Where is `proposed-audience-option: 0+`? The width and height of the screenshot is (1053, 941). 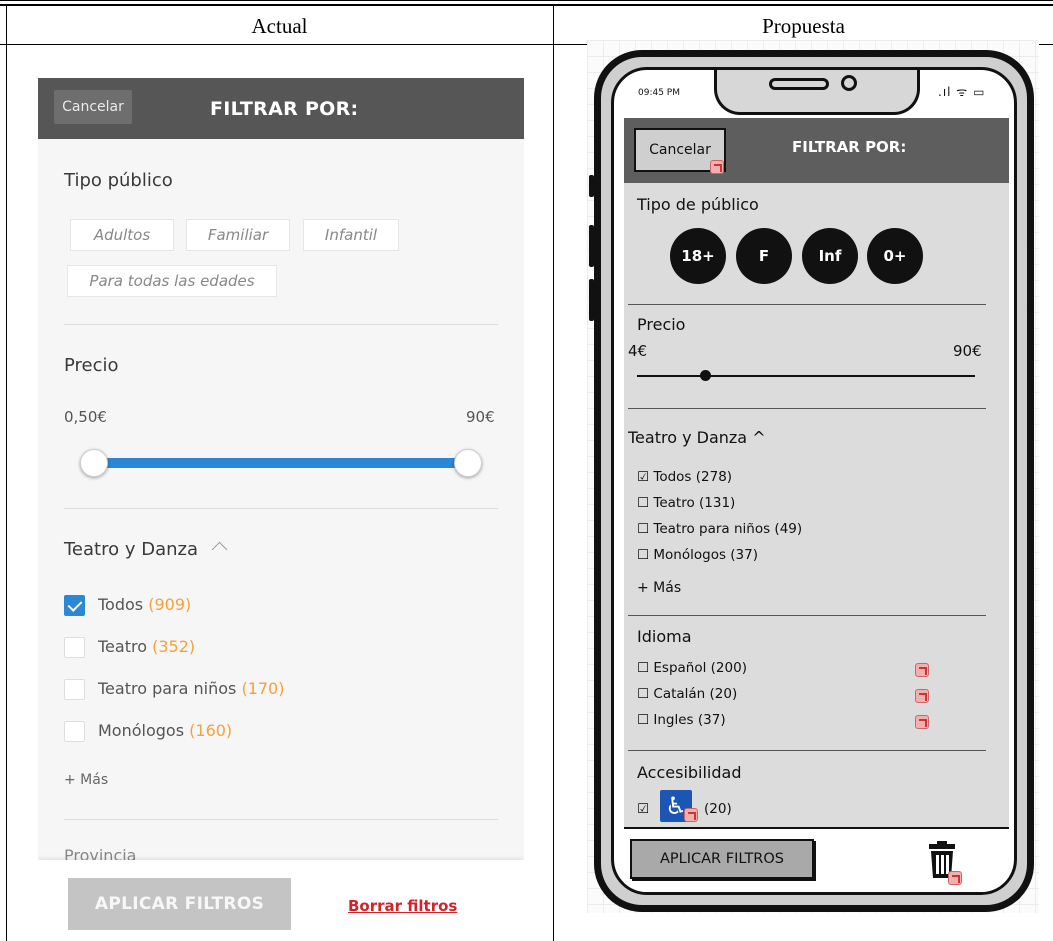
proposed-audience-option: 0+ is located at coordinates (895, 256).